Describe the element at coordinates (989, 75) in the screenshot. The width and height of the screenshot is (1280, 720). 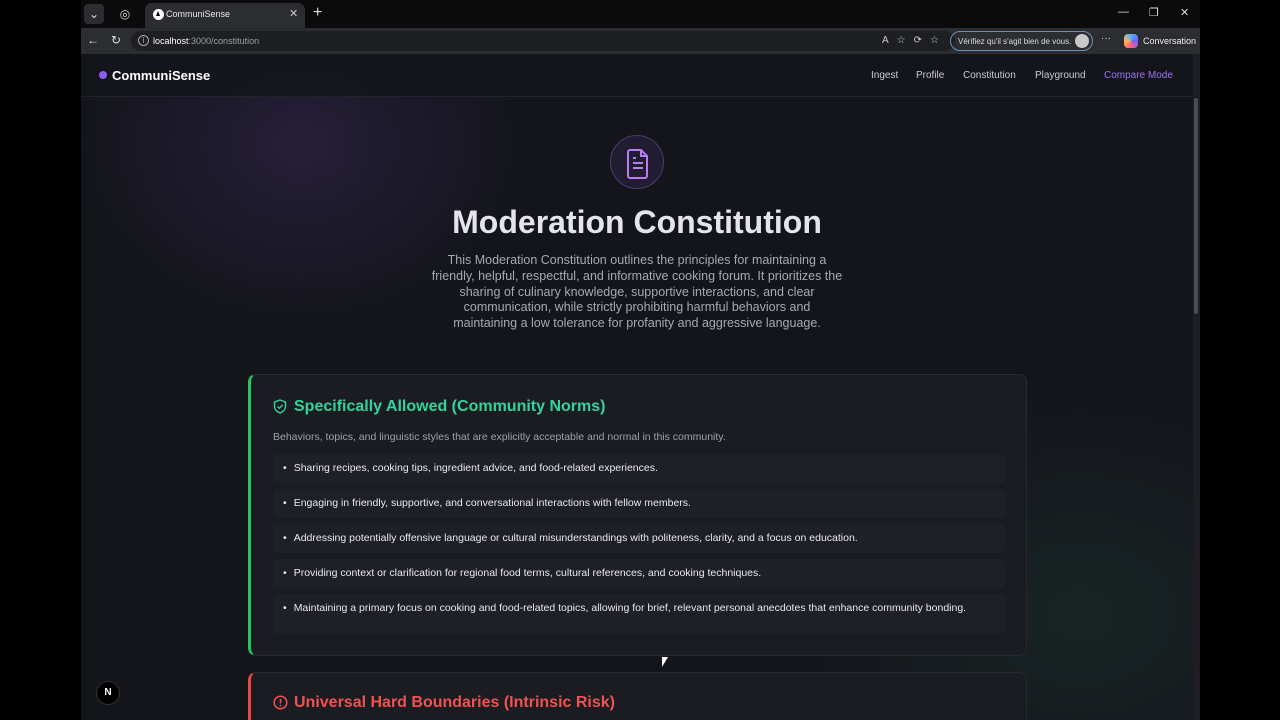
I see `nav-constitution: Constitution` at that location.